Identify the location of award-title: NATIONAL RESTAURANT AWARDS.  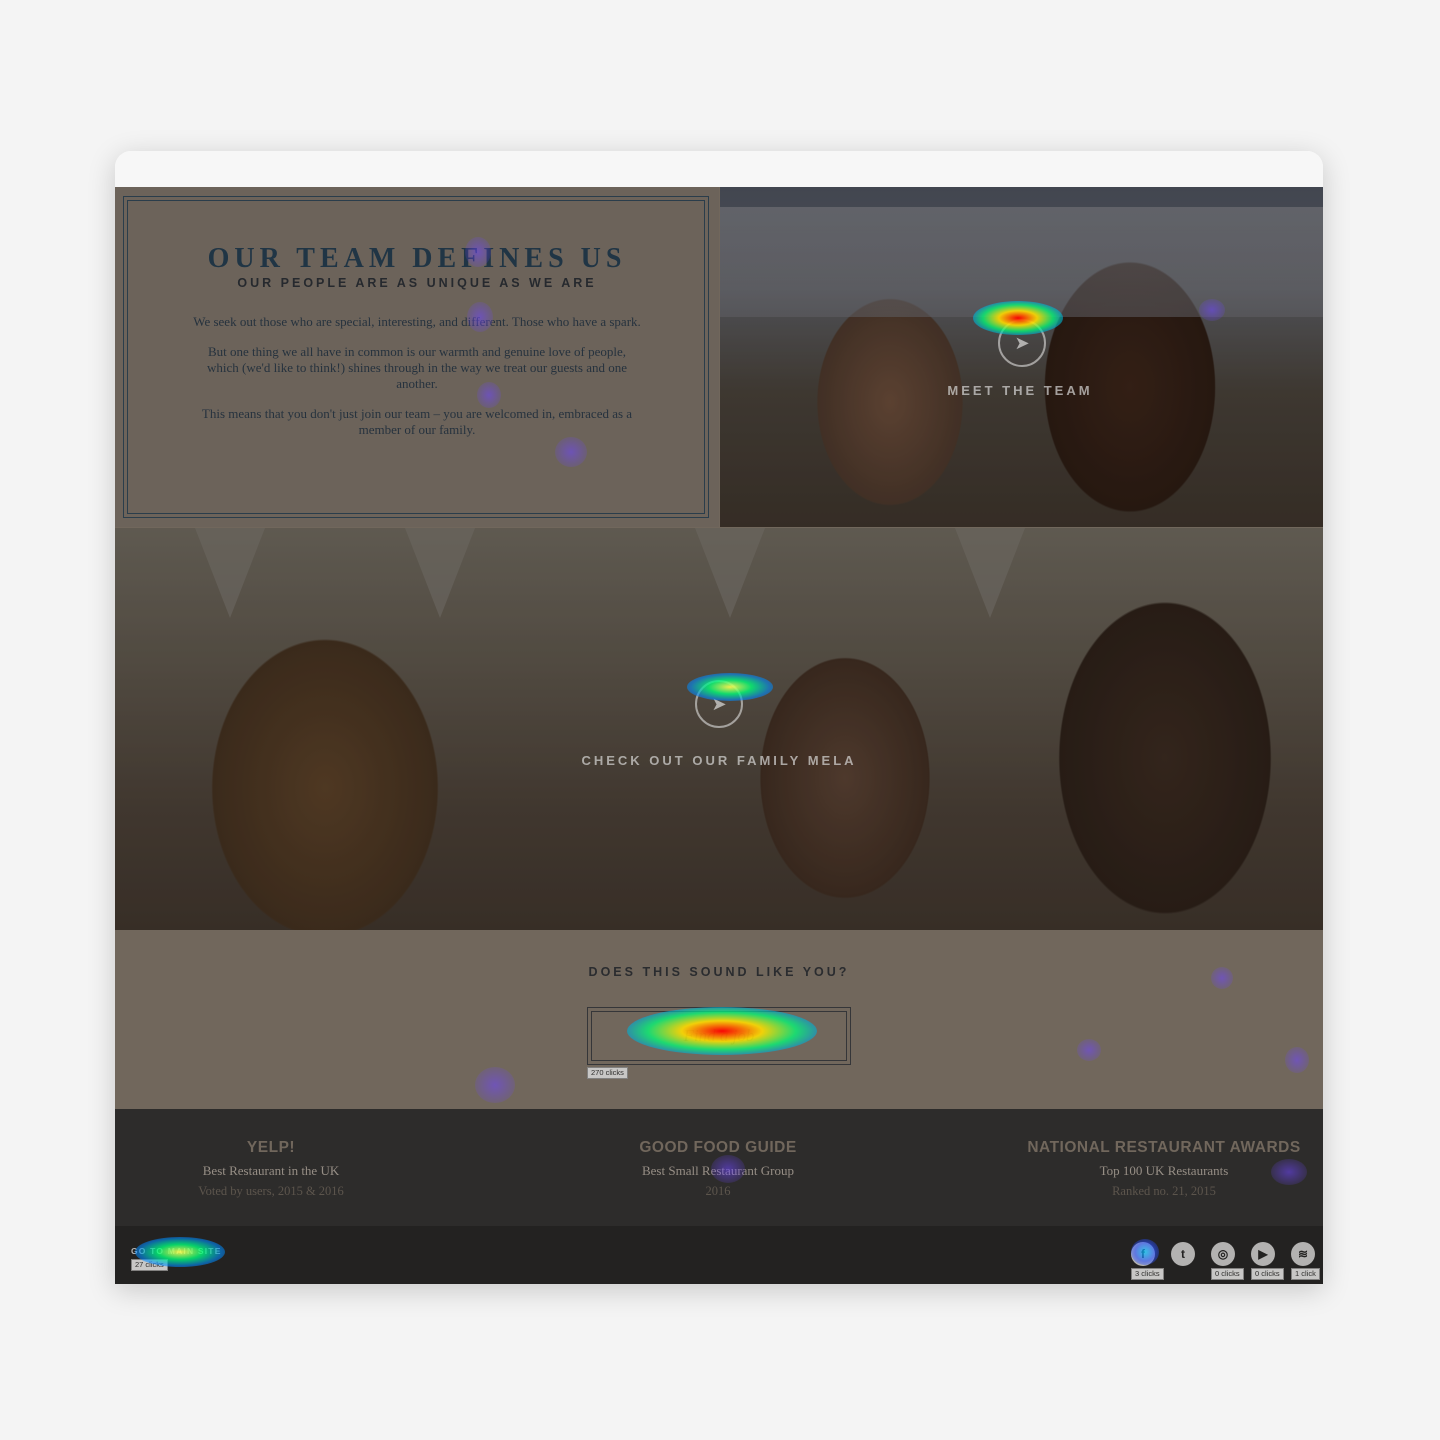
(1164, 1147).